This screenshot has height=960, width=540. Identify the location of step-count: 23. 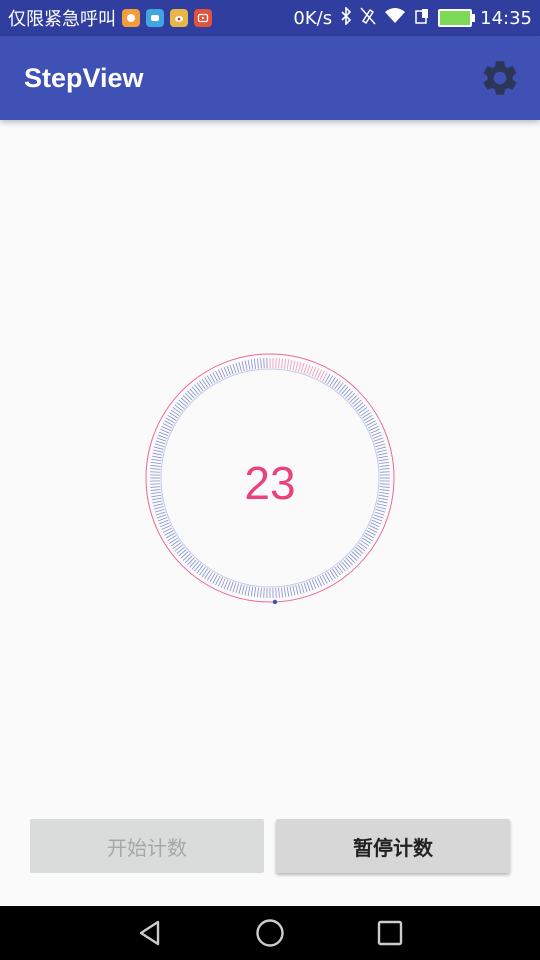
(270, 483).